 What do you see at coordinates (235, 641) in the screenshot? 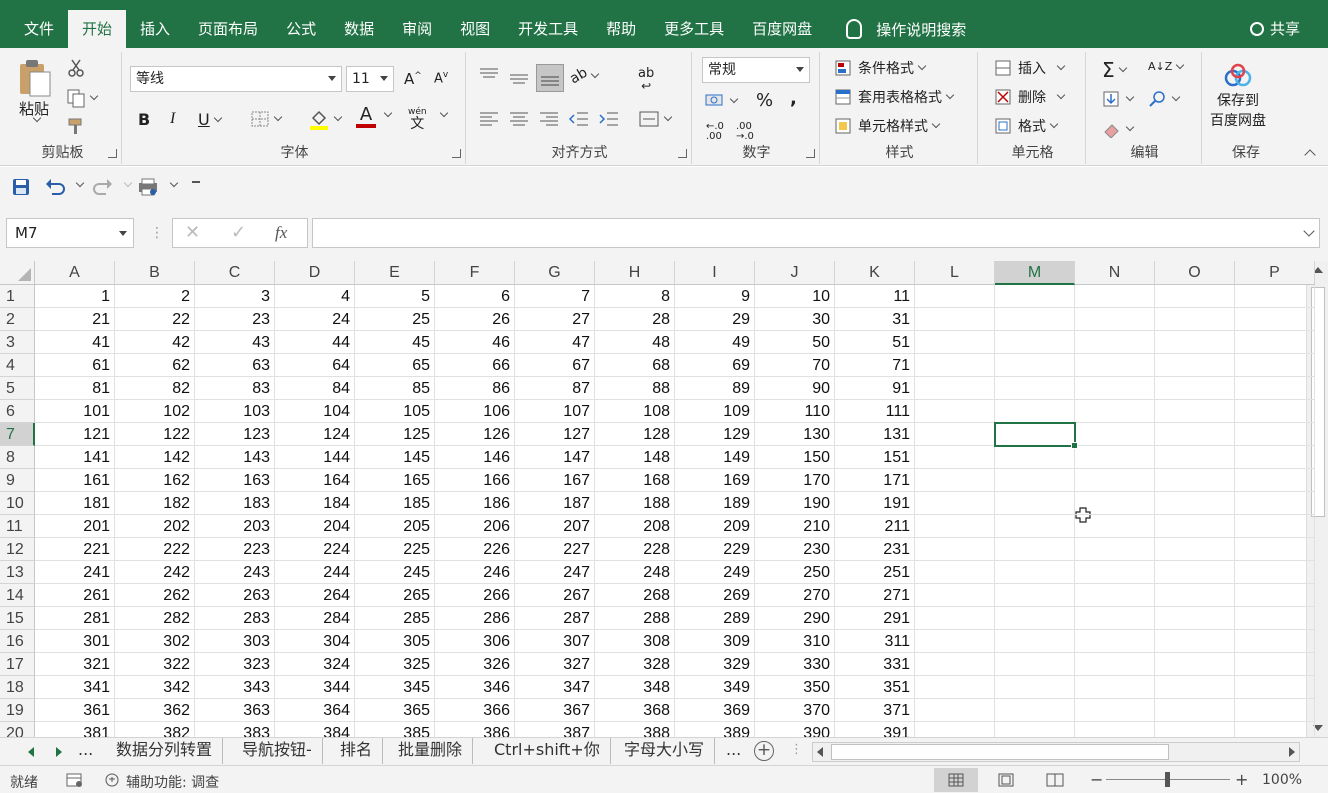
I see `cell: 303` at bounding box center [235, 641].